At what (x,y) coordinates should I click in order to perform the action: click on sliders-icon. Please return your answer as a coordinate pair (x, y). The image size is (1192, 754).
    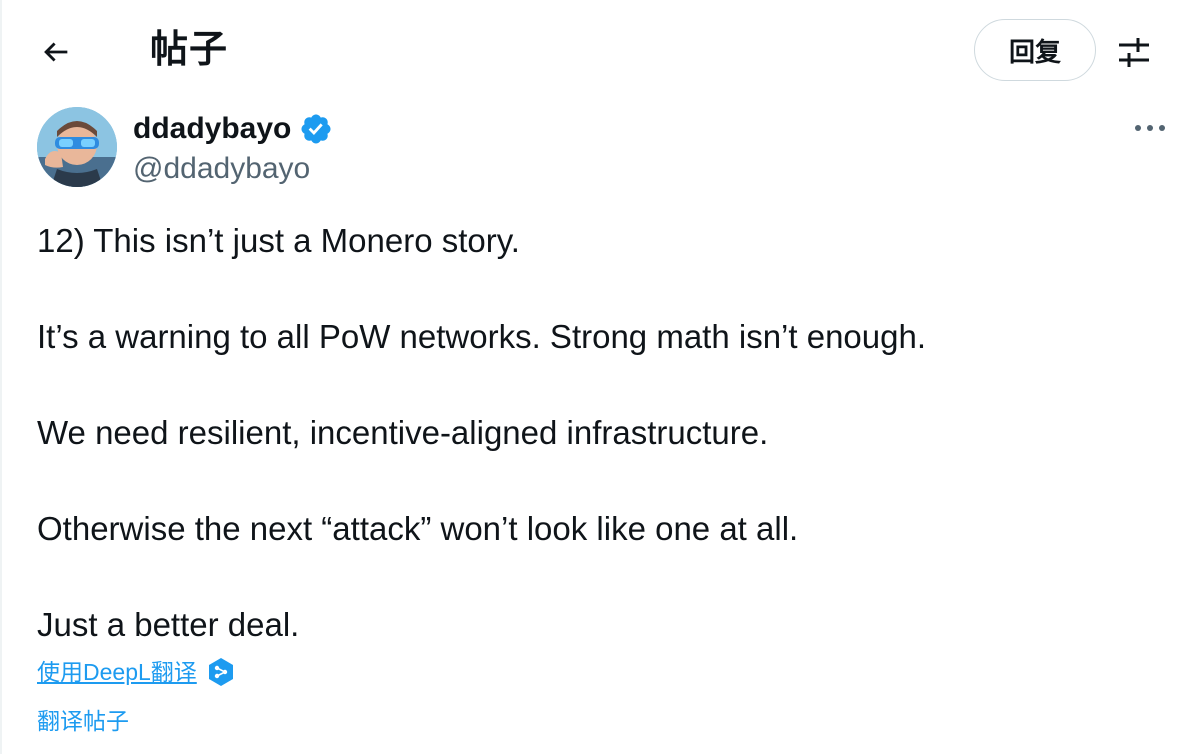
    Looking at the image, I should click on (1134, 52).